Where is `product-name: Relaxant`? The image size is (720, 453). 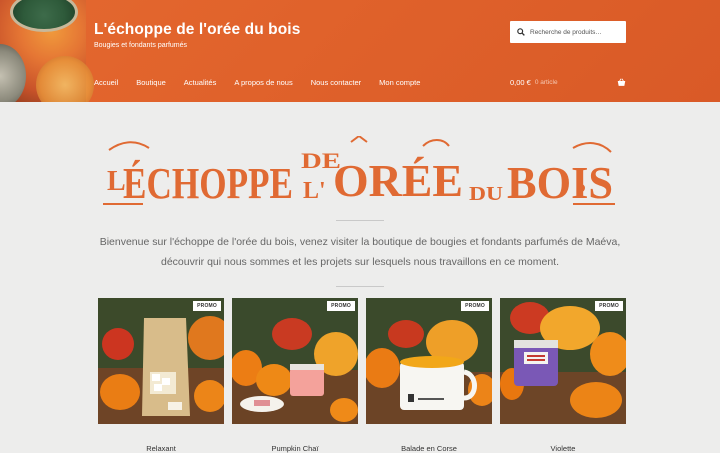 product-name: Relaxant is located at coordinates (161, 448).